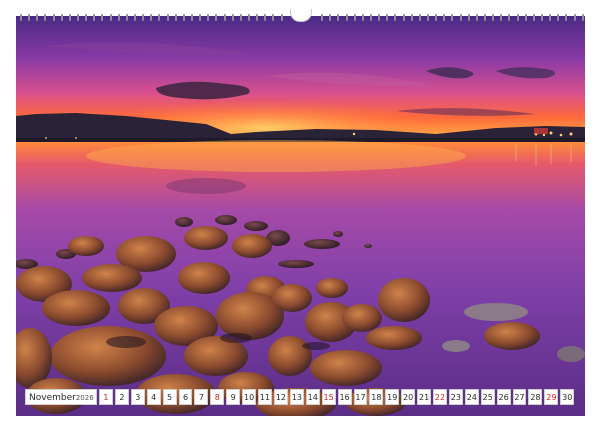 The width and height of the screenshot is (600, 432). I want to click on day-cell: 29, so click(551, 397).